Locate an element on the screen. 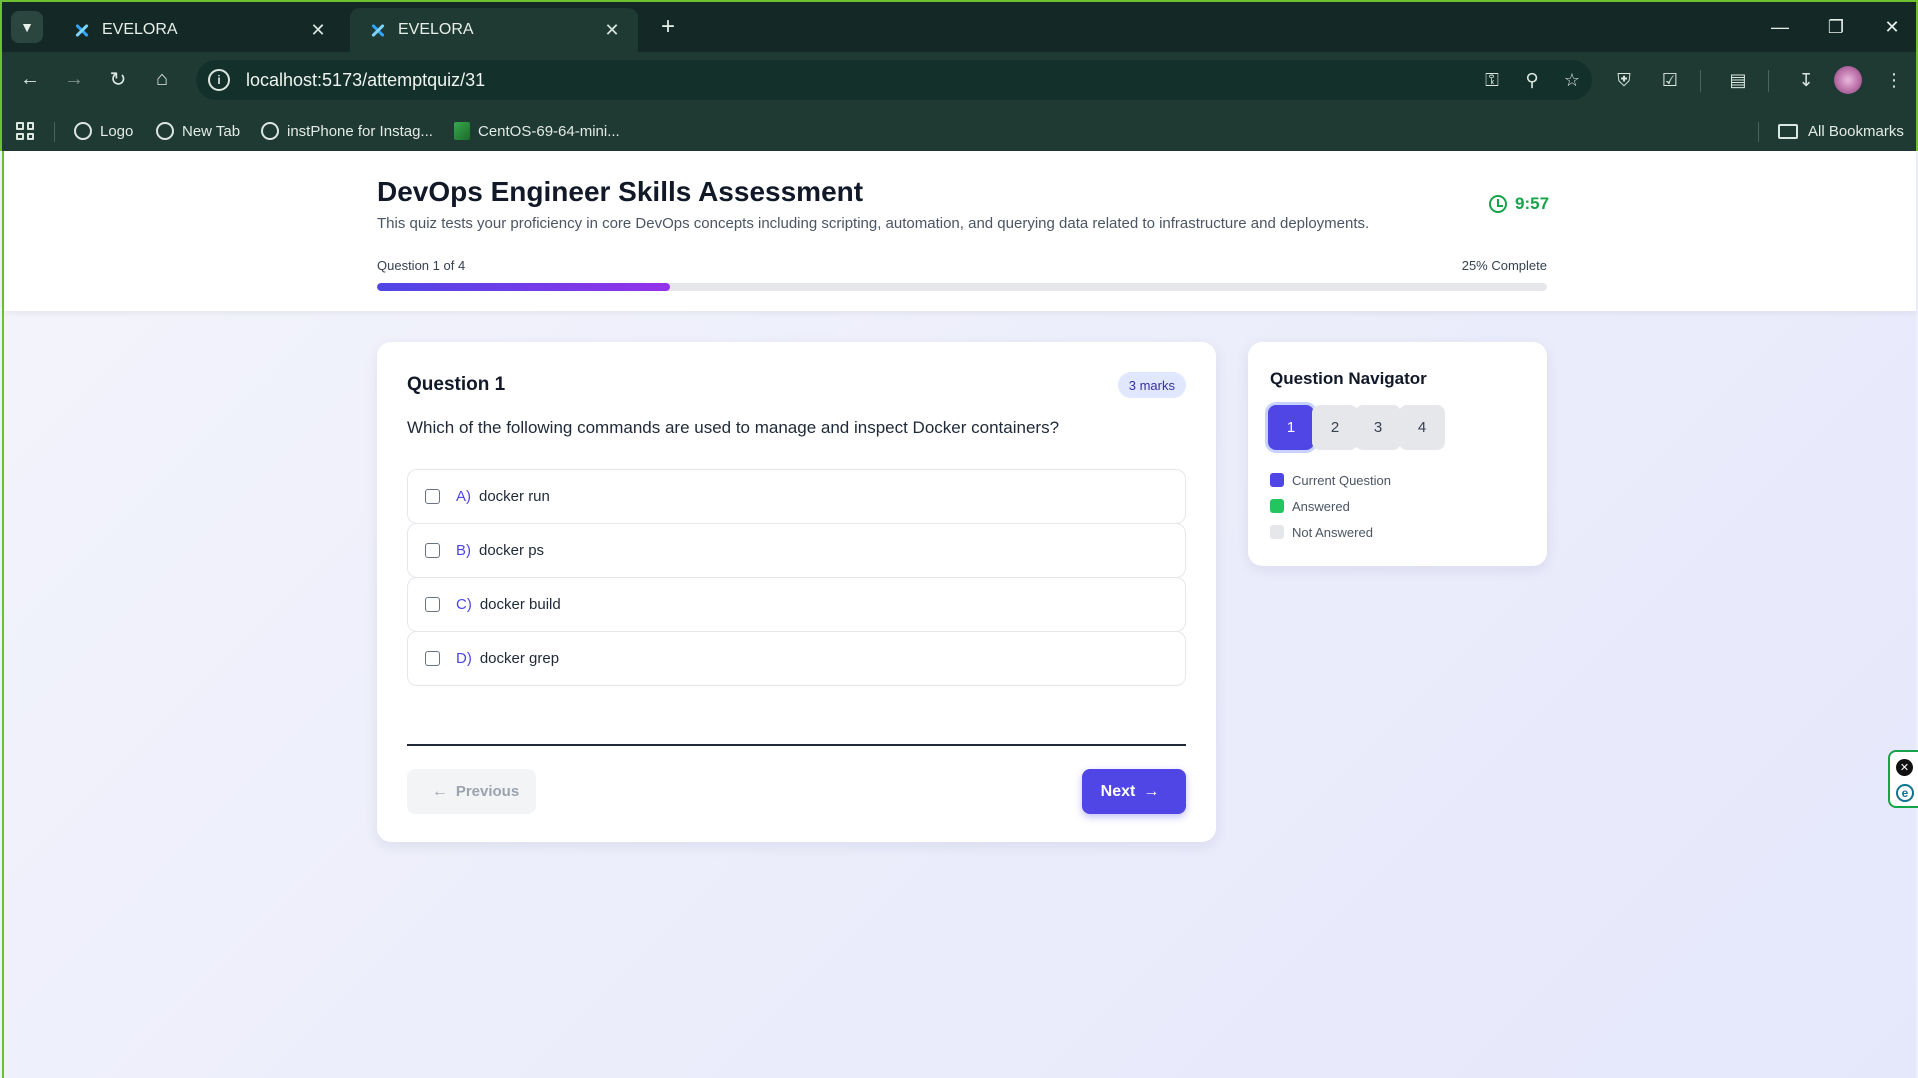 The width and height of the screenshot is (1918, 1078). option-text: docker grep is located at coordinates (519, 658).